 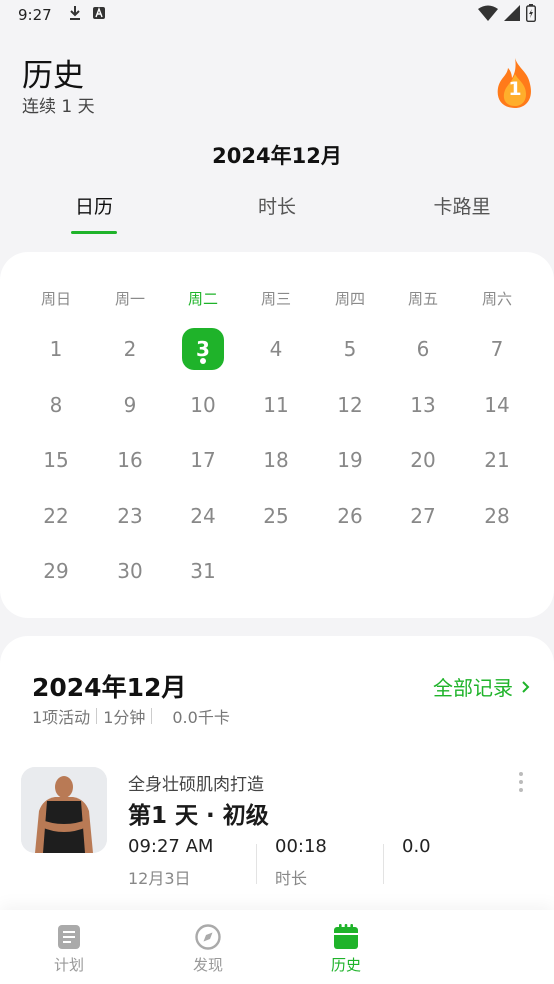 I want to click on calendar-day-number: 21, so click(x=497, y=460).